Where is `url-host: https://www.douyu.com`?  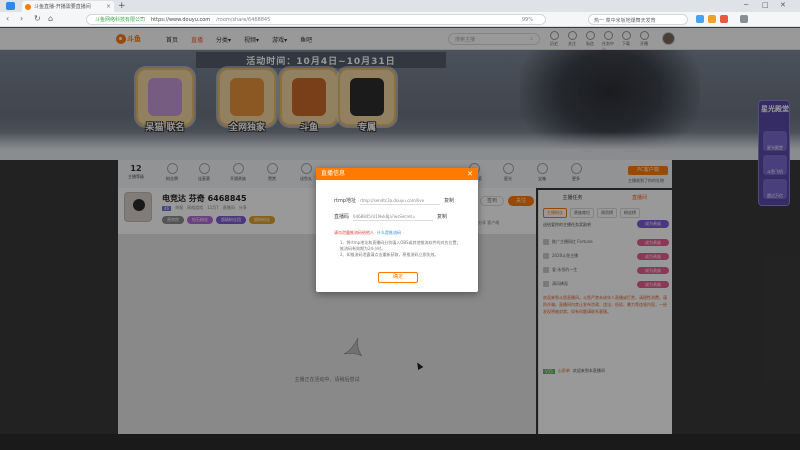
url-host: https://www.douyu.com is located at coordinates (181, 19).